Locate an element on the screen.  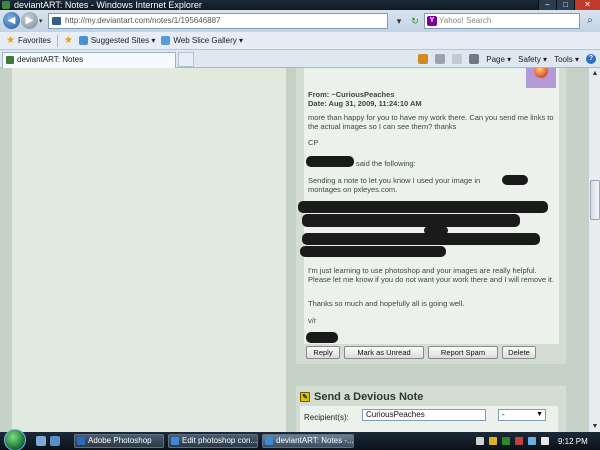
window-controls: – □ ✕ is located at coordinates (569, 5).